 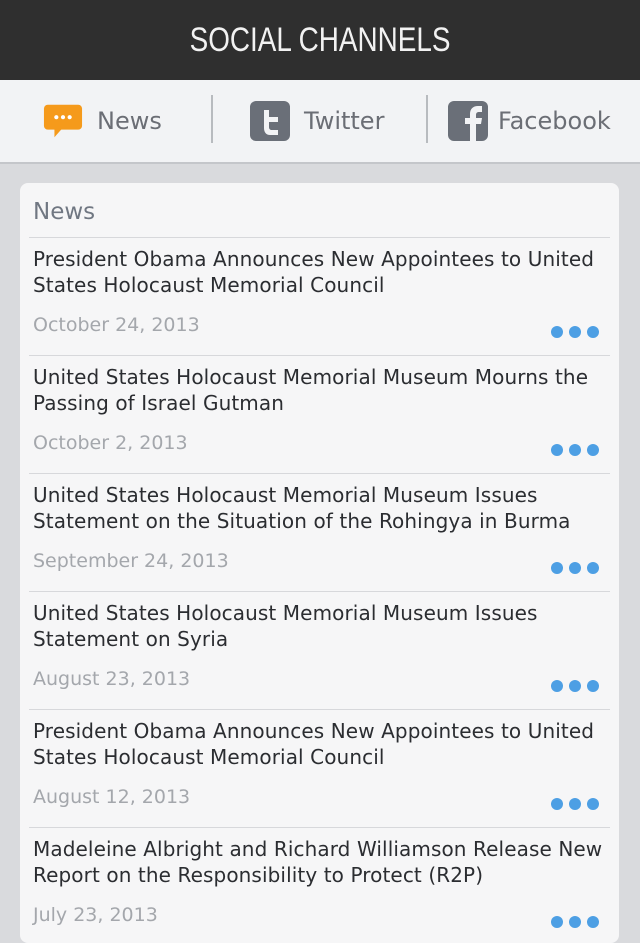 I want to click on channel-tab-bar: News Twitter Facebook, so click(x=320, y=122).